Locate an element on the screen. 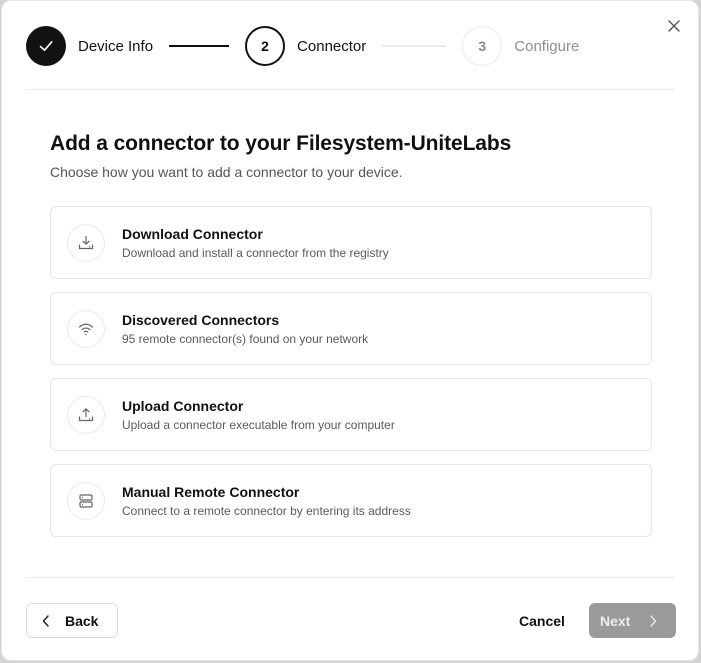  close-button is located at coordinates (674, 26).